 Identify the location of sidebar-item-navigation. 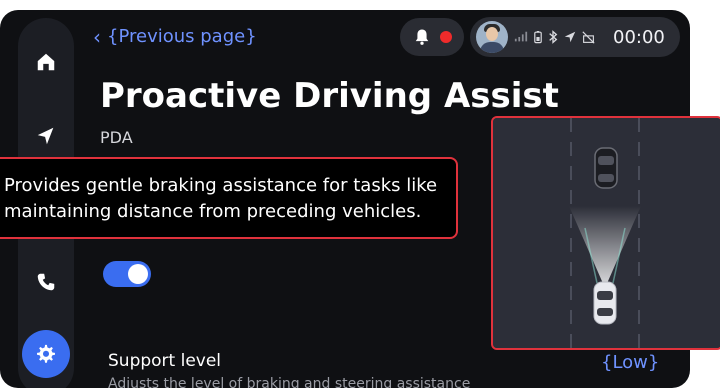
(46, 136).